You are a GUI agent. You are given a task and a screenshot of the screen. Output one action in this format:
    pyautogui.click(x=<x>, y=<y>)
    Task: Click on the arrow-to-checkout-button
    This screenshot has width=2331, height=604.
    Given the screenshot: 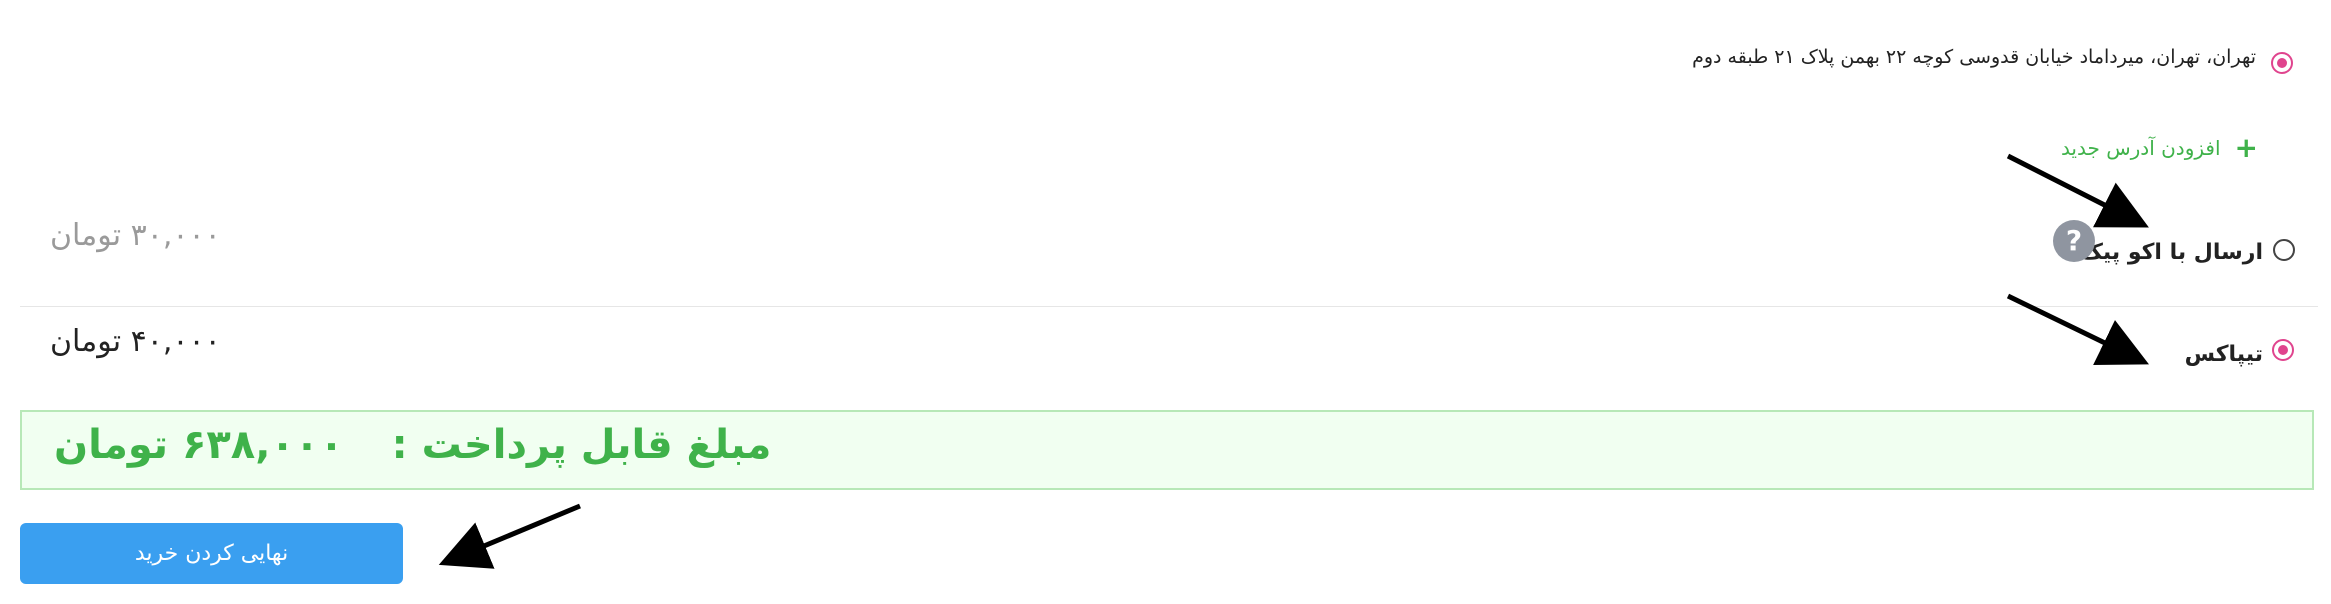 What is the action you would take?
    pyautogui.click(x=509, y=536)
    